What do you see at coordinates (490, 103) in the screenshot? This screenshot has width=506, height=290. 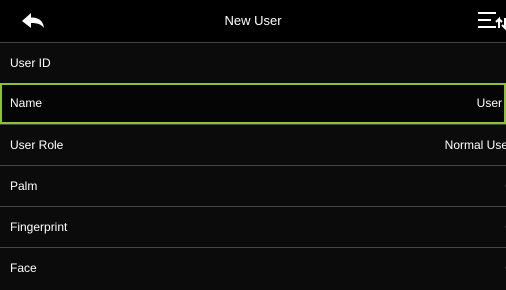 I see `name-value: User 1` at bounding box center [490, 103].